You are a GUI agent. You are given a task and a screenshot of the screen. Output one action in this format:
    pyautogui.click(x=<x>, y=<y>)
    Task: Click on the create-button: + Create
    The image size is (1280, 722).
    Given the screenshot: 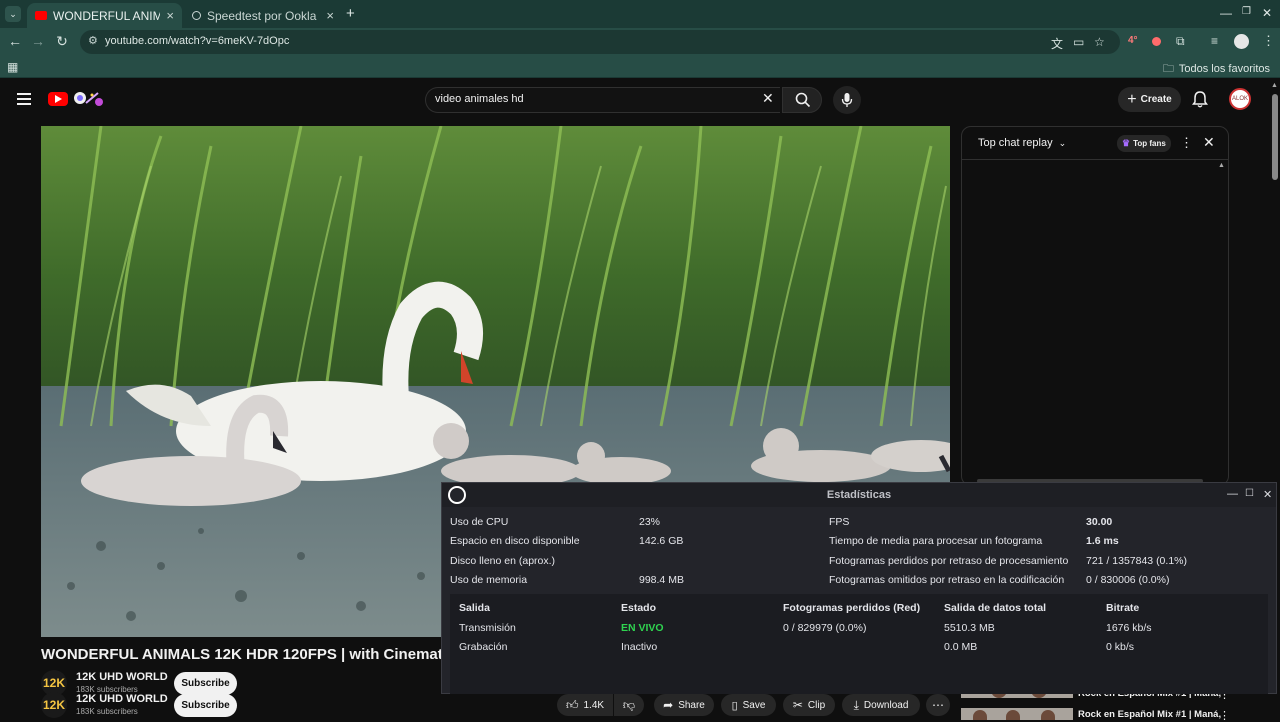 What is the action you would take?
    pyautogui.click(x=1149, y=99)
    